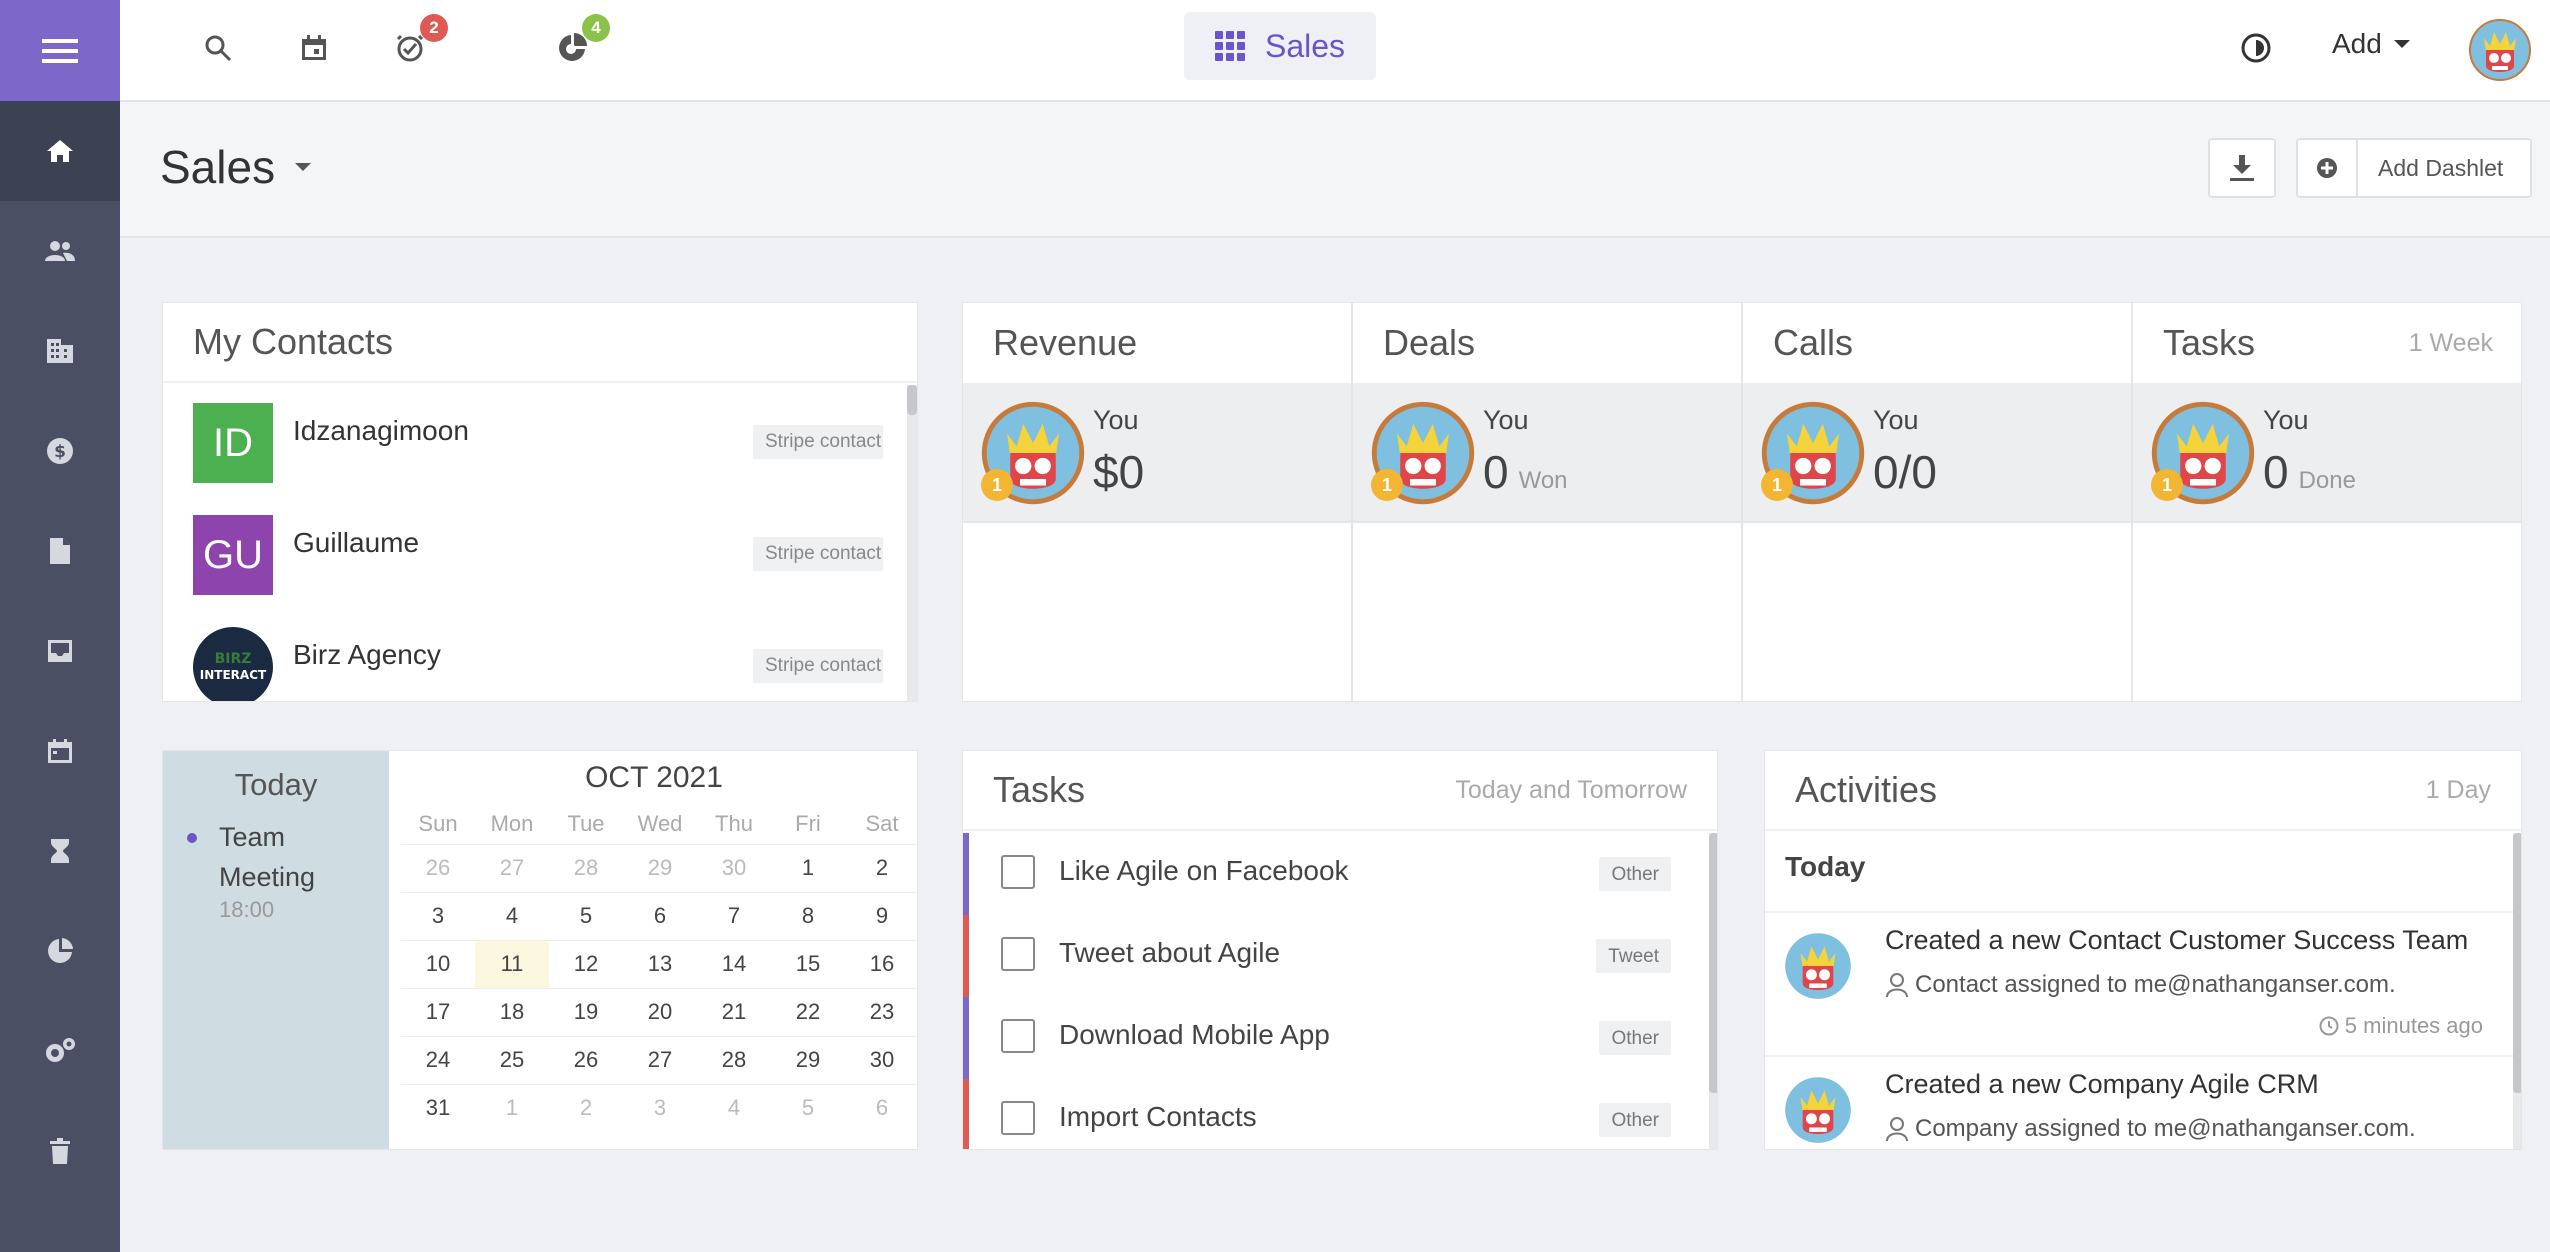 This screenshot has height=1252, width=2550. I want to click on activities-period: 1 Day, so click(2458, 790).